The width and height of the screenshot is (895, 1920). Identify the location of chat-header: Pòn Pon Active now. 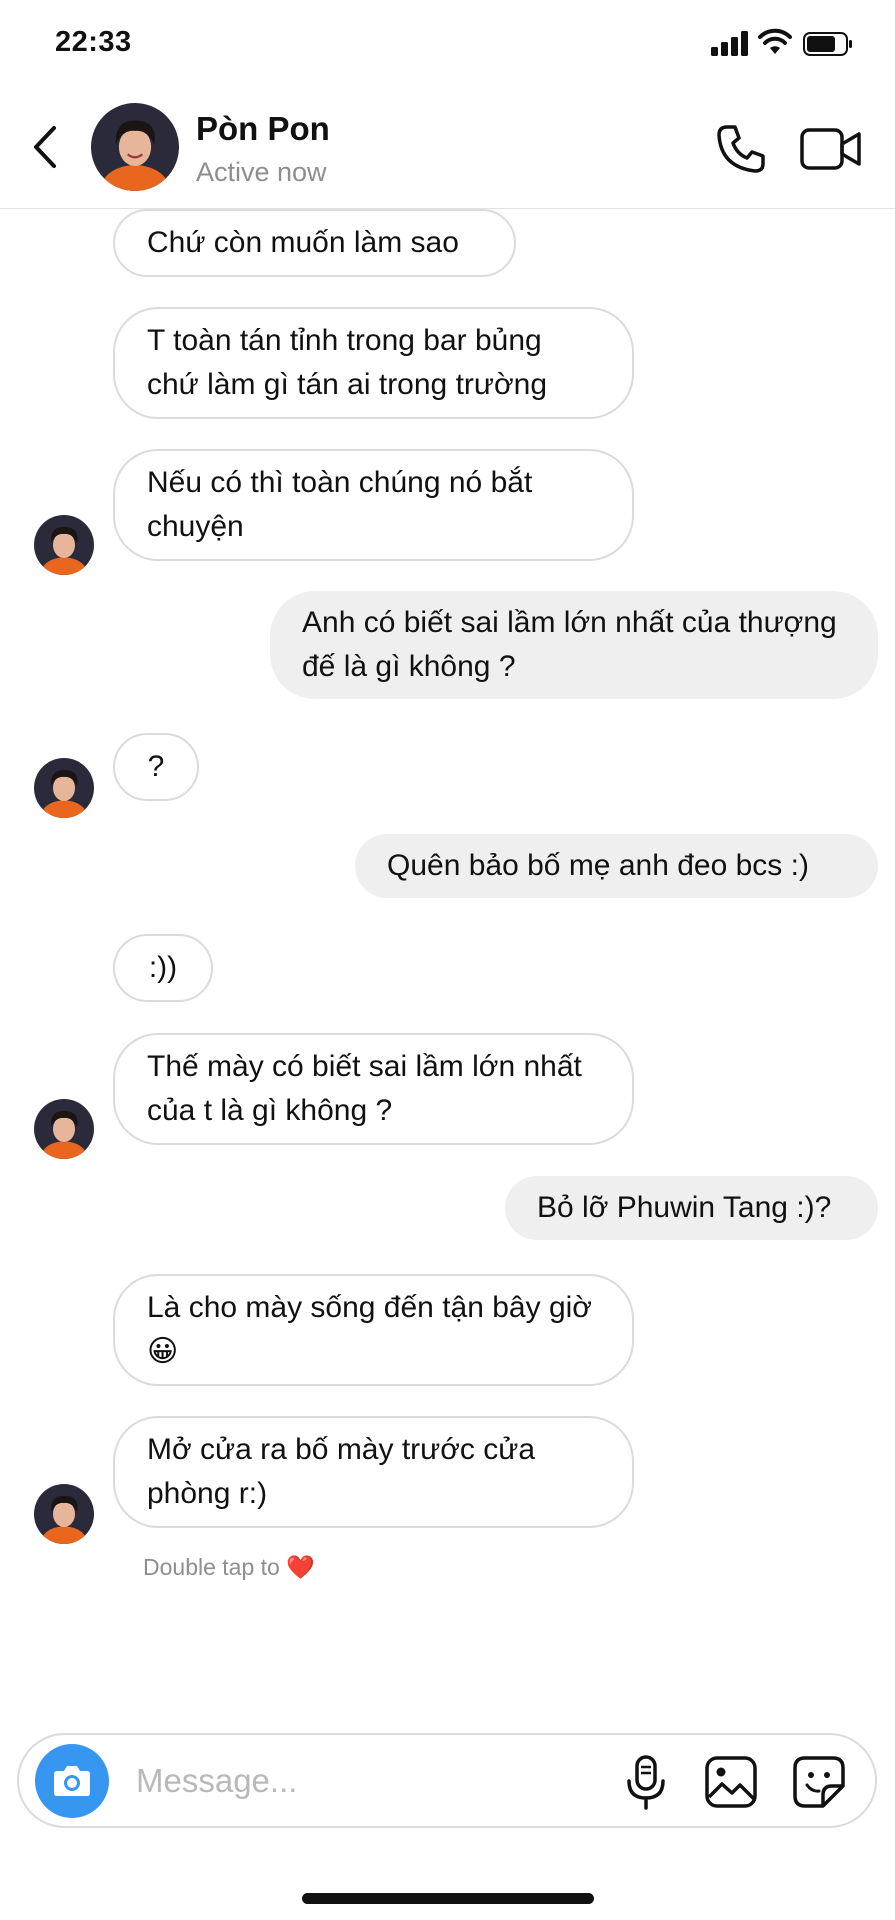
(447, 148).